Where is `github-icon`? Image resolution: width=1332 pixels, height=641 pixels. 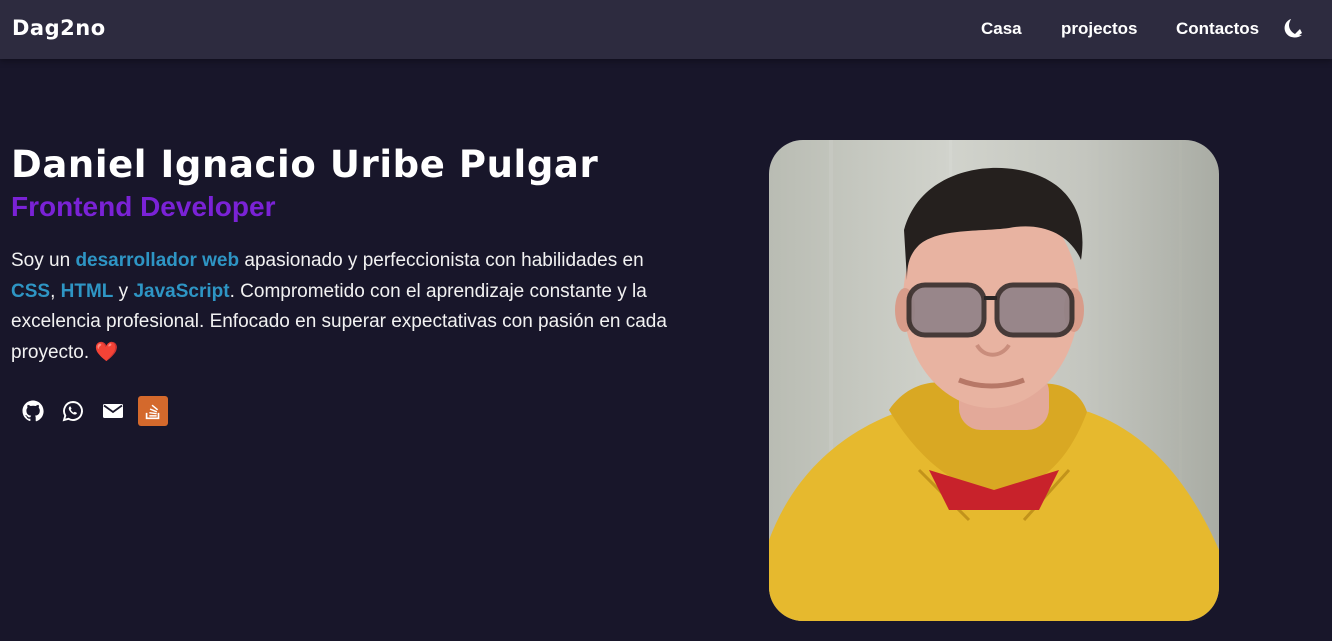
github-icon is located at coordinates (33, 411).